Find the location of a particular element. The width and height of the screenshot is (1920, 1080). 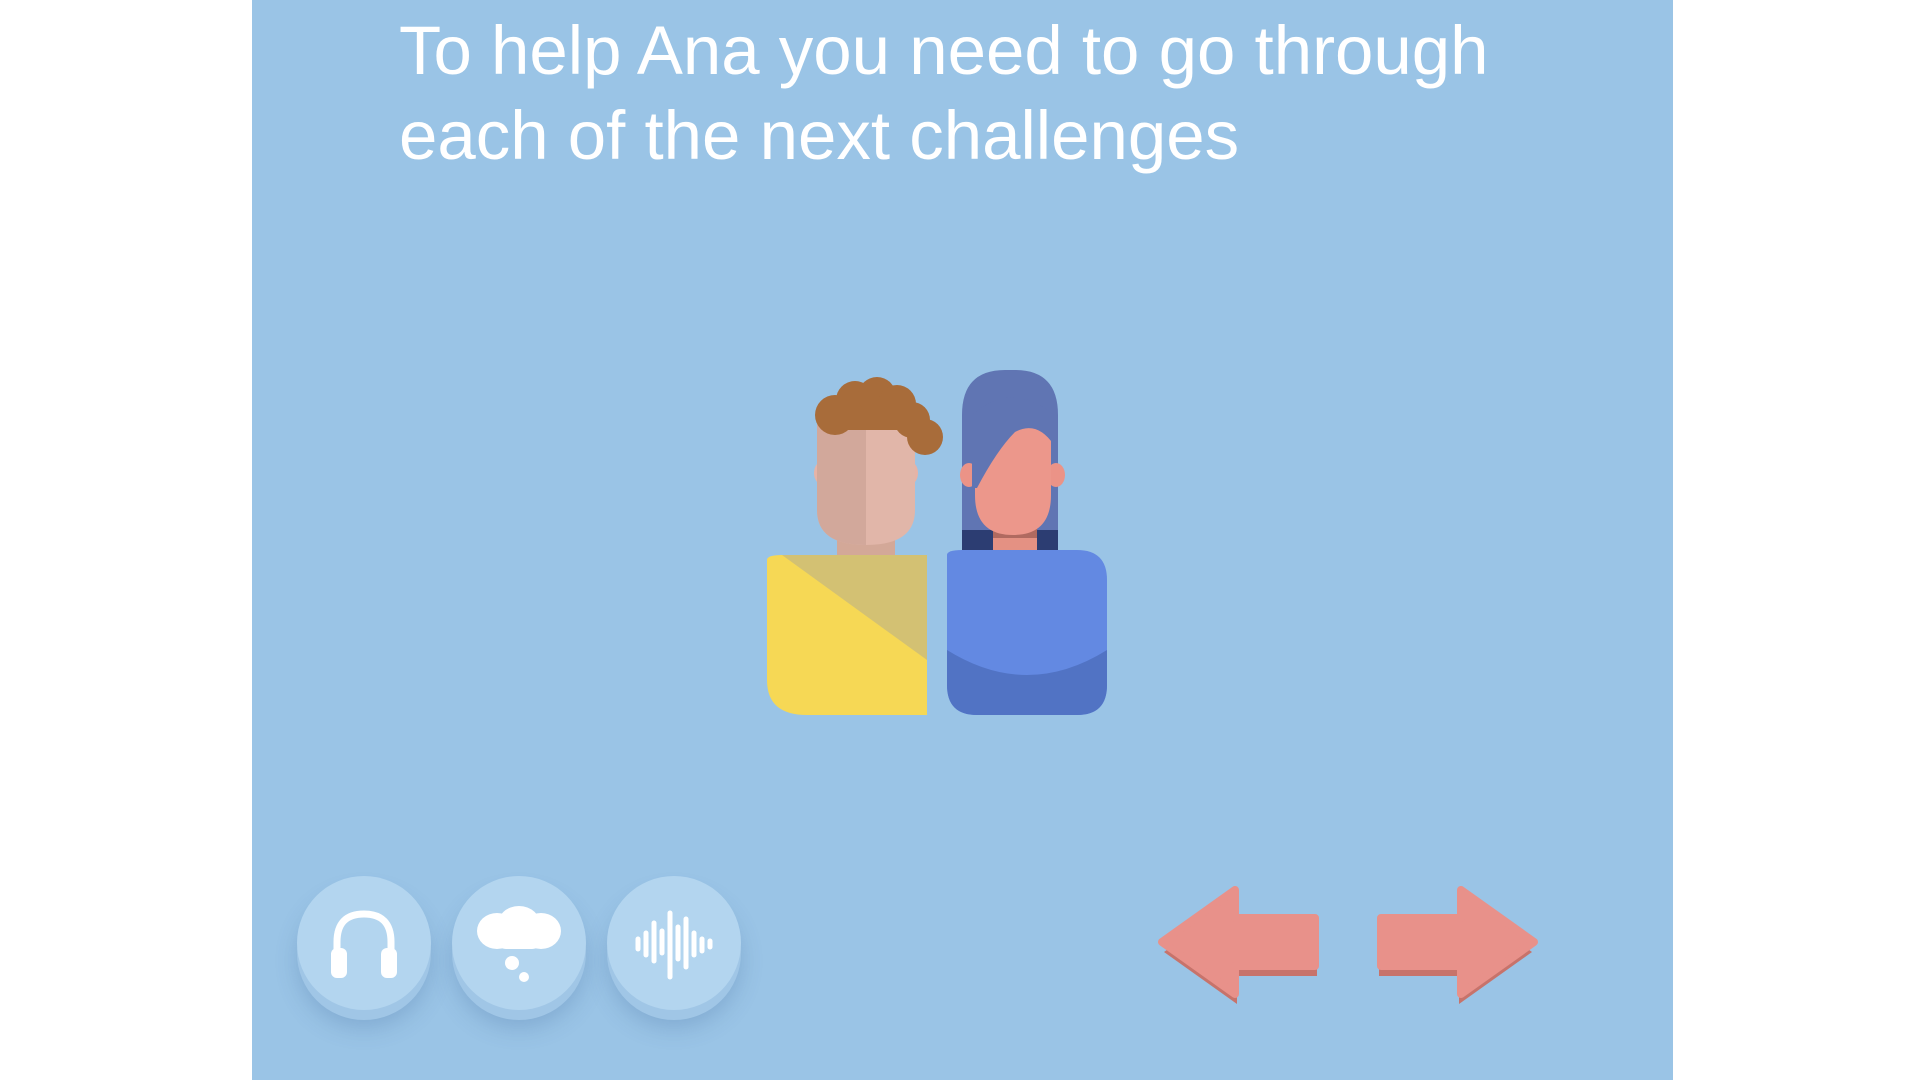

headphones-icon is located at coordinates (364, 944).